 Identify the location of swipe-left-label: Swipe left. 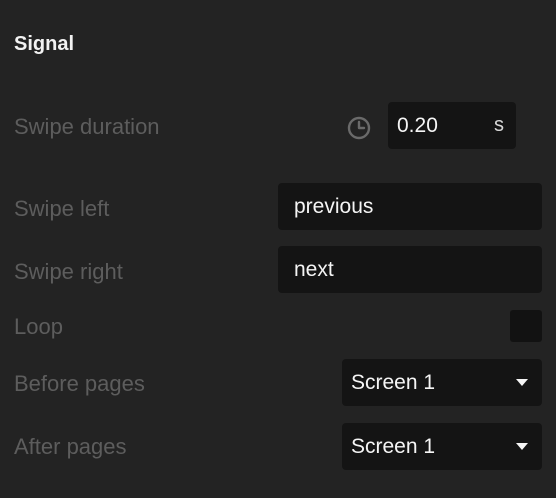
(62, 208).